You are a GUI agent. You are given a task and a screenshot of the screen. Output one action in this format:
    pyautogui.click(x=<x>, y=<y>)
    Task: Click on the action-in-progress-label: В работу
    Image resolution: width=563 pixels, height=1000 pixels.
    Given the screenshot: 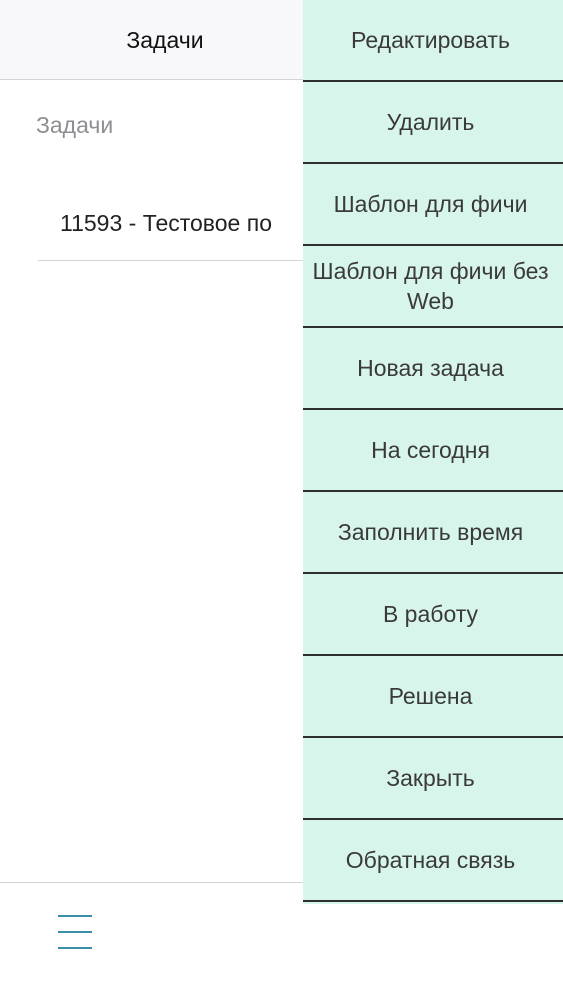 What is the action you would take?
    pyautogui.click(x=430, y=614)
    